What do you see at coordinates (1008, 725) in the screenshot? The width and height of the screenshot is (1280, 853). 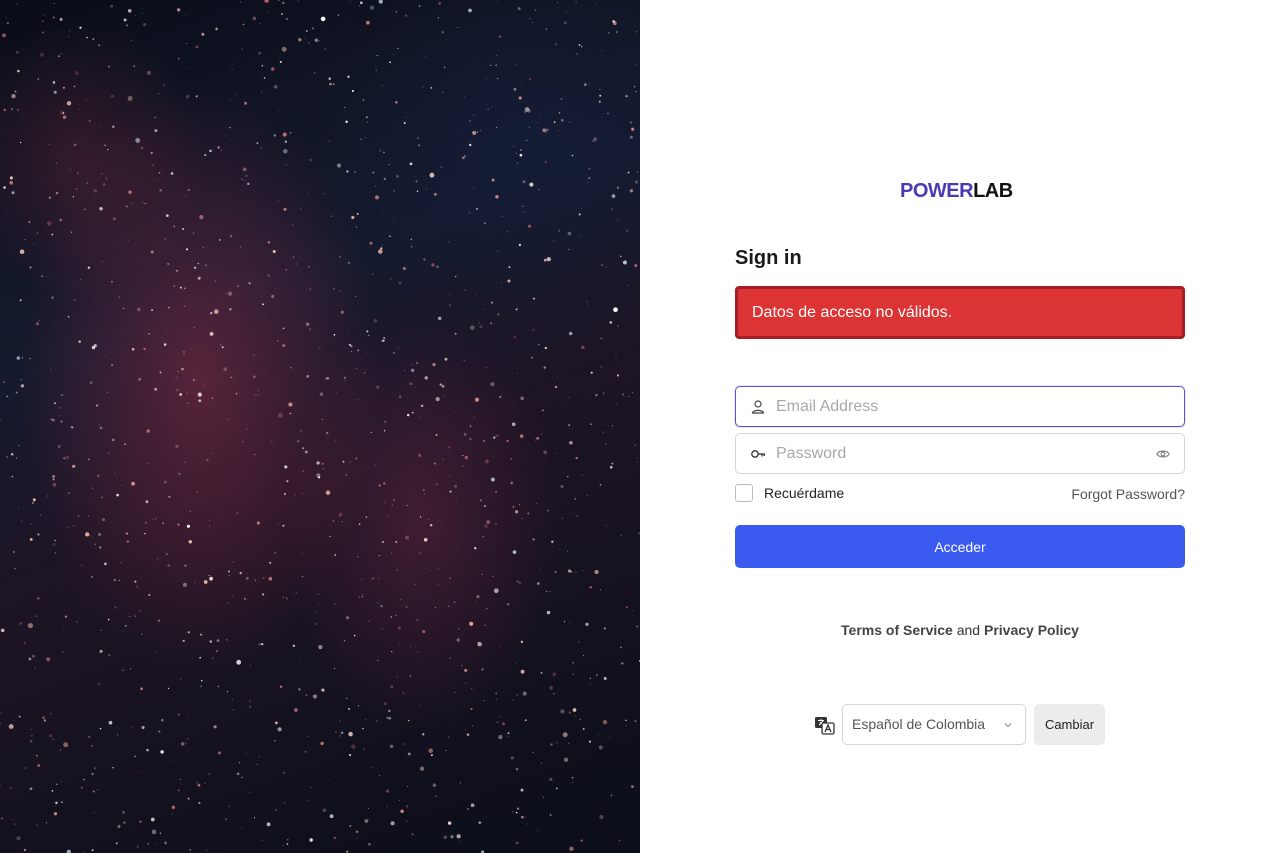 I see `chevron-down-icon` at bounding box center [1008, 725].